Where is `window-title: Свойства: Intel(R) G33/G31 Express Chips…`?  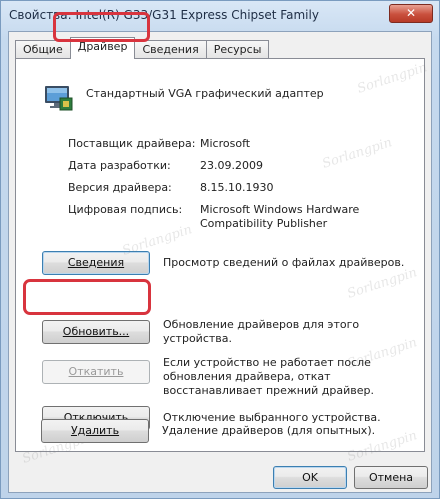
window-title: Свойства: Intel(R) G33/G31 Express Chips… is located at coordinates (164, 15).